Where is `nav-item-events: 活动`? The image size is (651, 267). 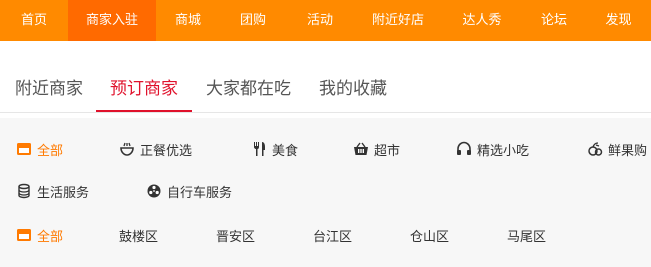
nav-item-events: 活动 is located at coordinates (320, 20).